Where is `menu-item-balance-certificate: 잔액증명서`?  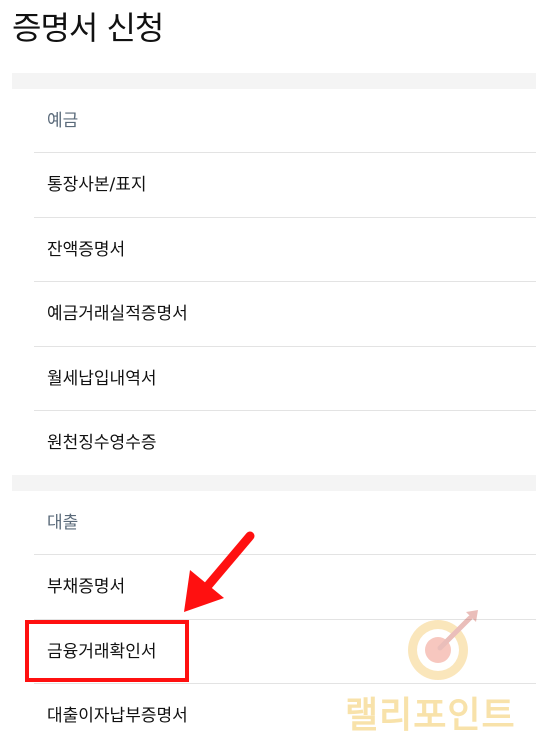
menu-item-balance-certificate: 잔액증명서 is located at coordinates (285, 250).